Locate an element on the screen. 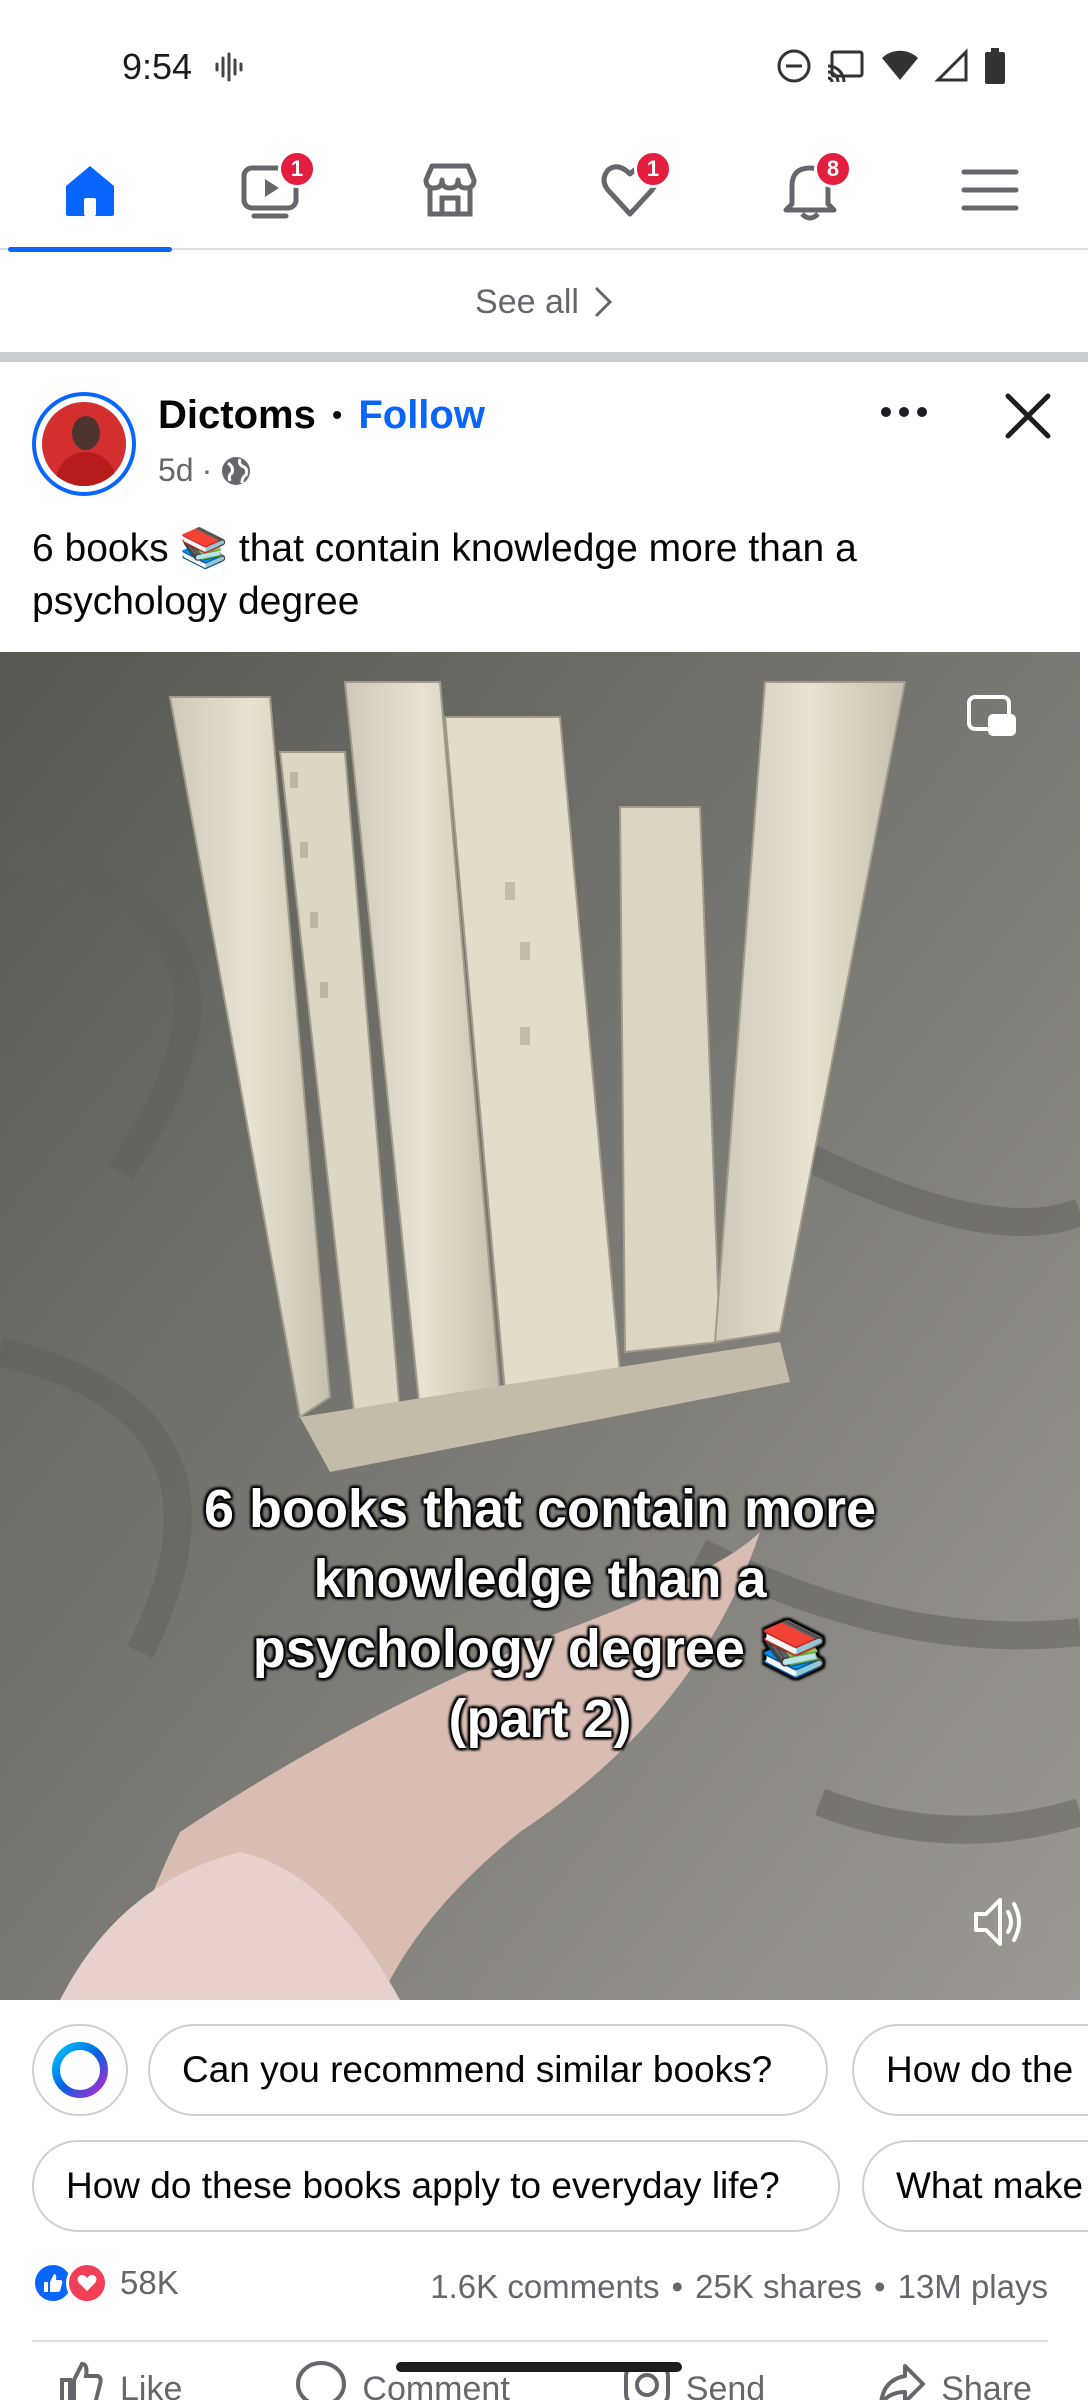 This screenshot has width=1088, height=2400. follow-button: Follow is located at coordinates (421, 415).